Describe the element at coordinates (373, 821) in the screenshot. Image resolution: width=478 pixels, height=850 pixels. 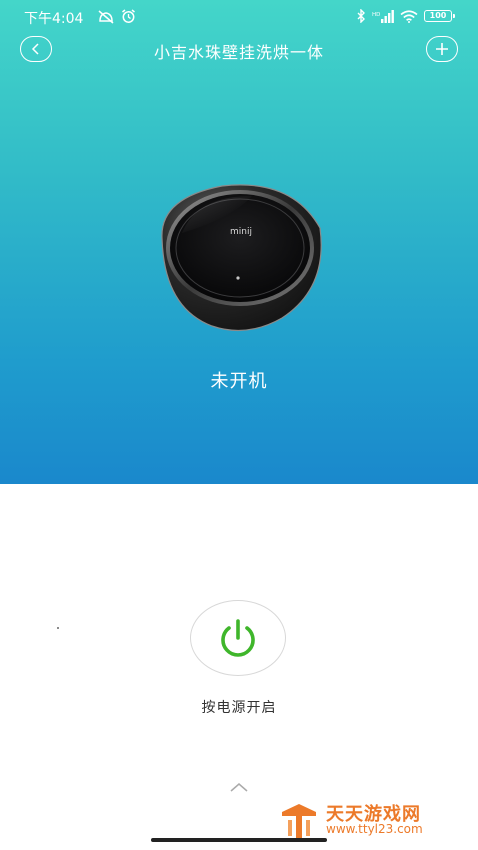
I see `watermark: 天天游戏网 www.ttyl23.com` at that location.